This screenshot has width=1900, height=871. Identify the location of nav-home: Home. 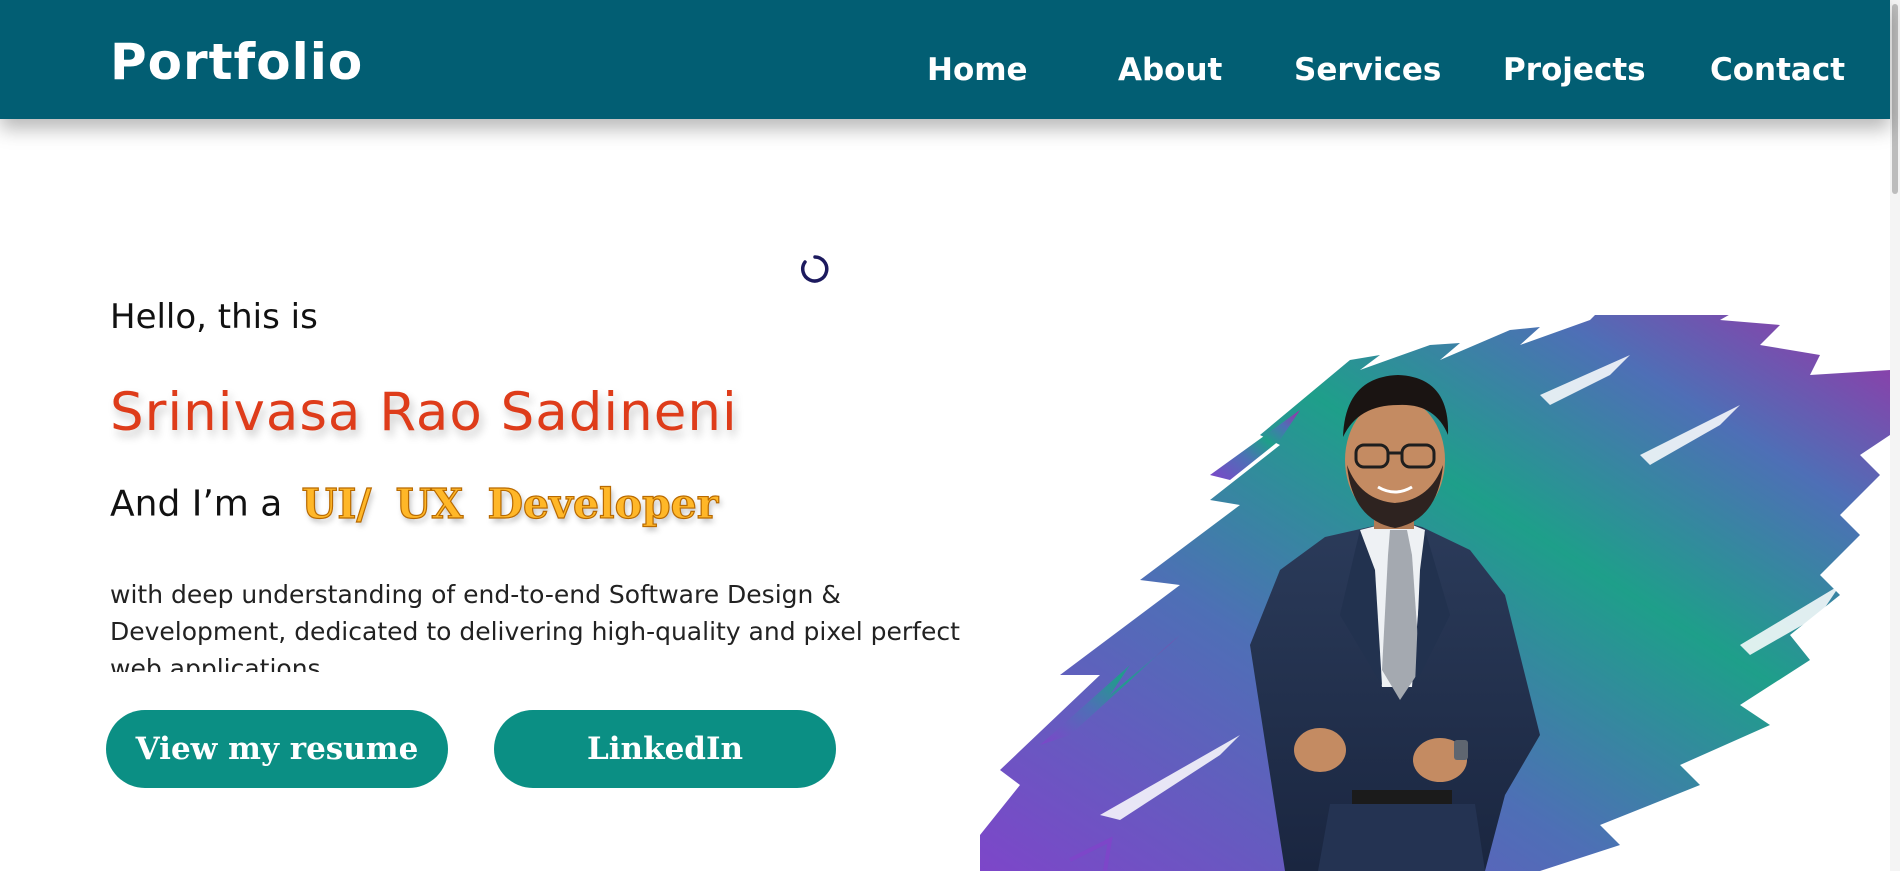
(977, 70).